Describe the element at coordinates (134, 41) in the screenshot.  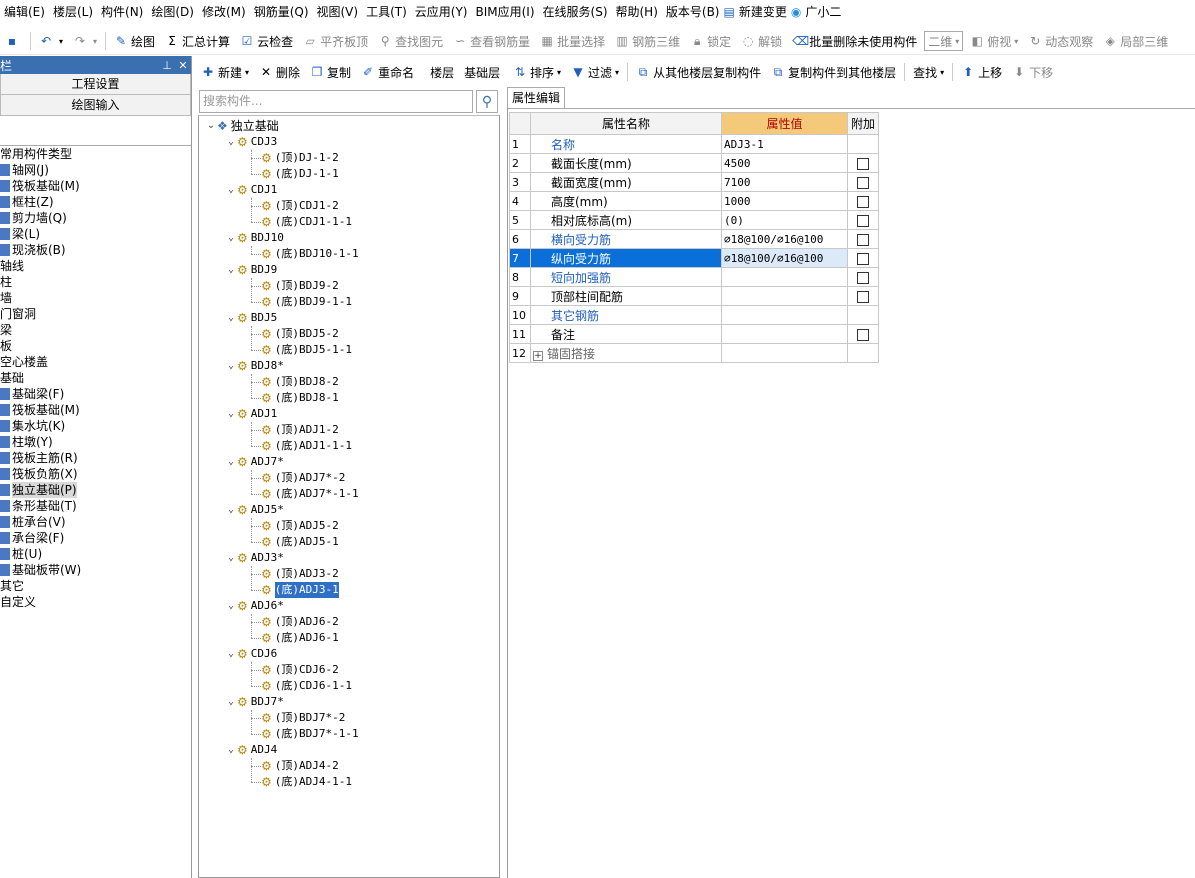
I see `draw-button: ✎ 绘图` at that location.